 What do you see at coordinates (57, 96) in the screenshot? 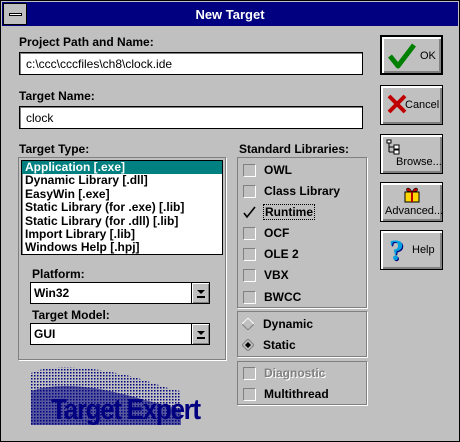
I see `target-name-label: Target Name:` at bounding box center [57, 96].